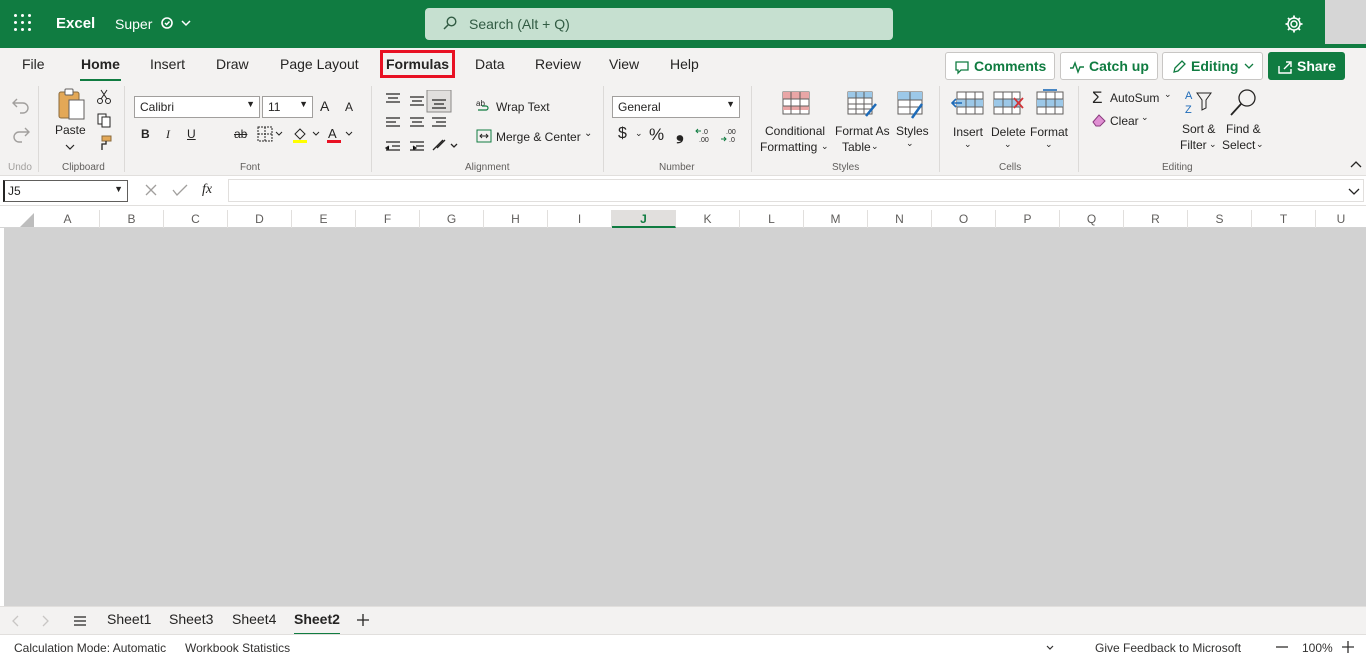 This screenshot has width=1366, height=657. I want to click on tab-file: File, so click(33, 64).